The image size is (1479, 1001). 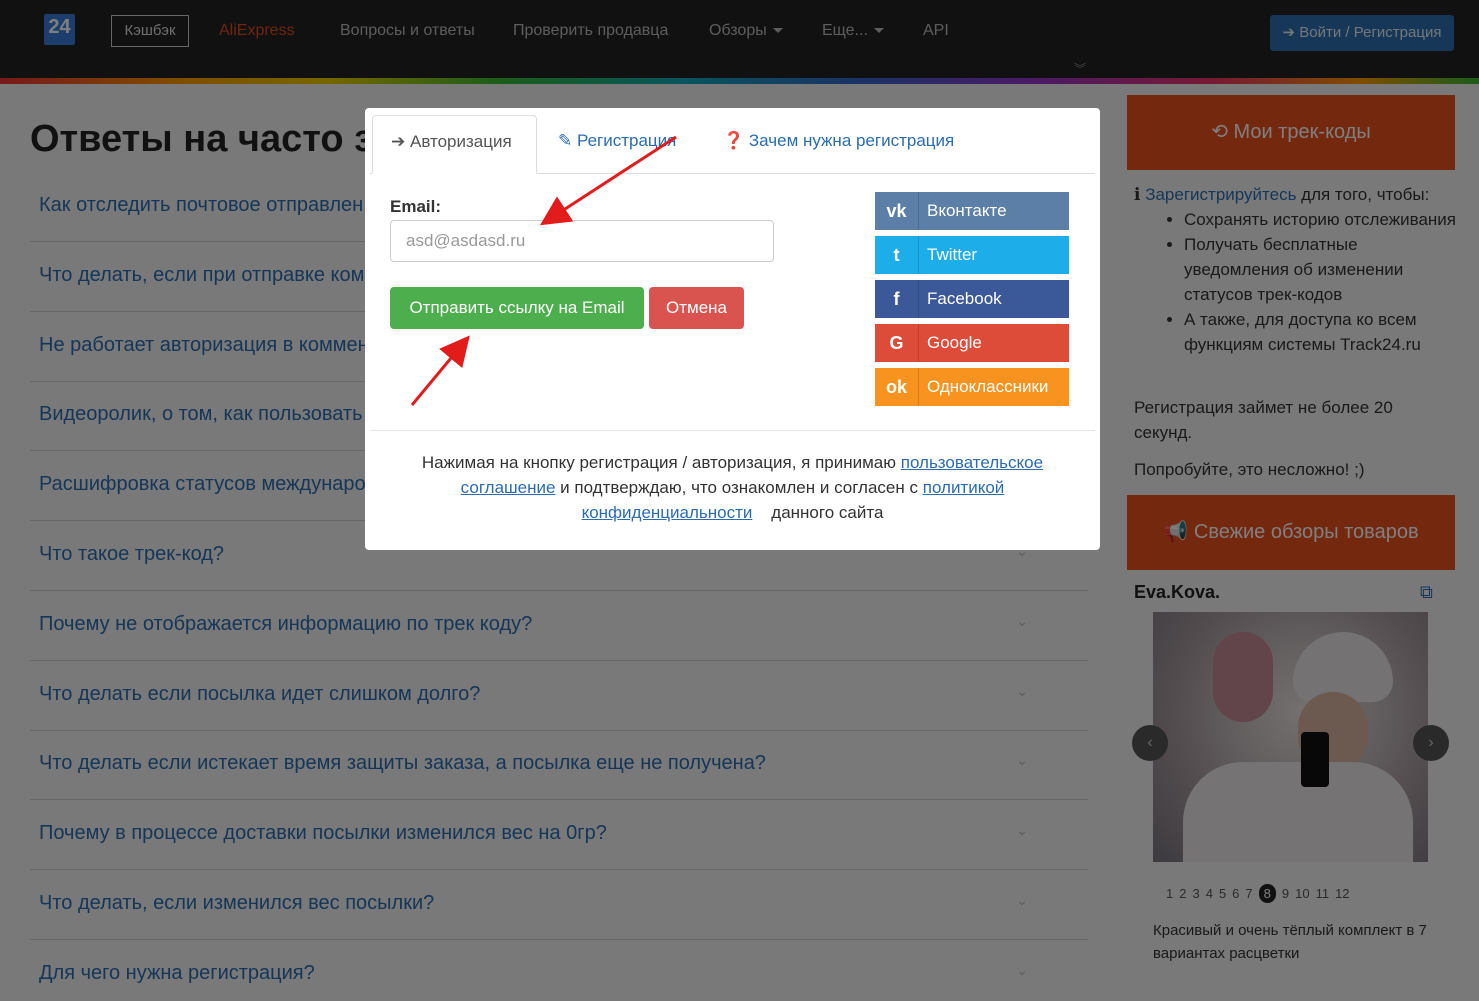 I want to click on google-icon: G, so click(x=897, y=343).